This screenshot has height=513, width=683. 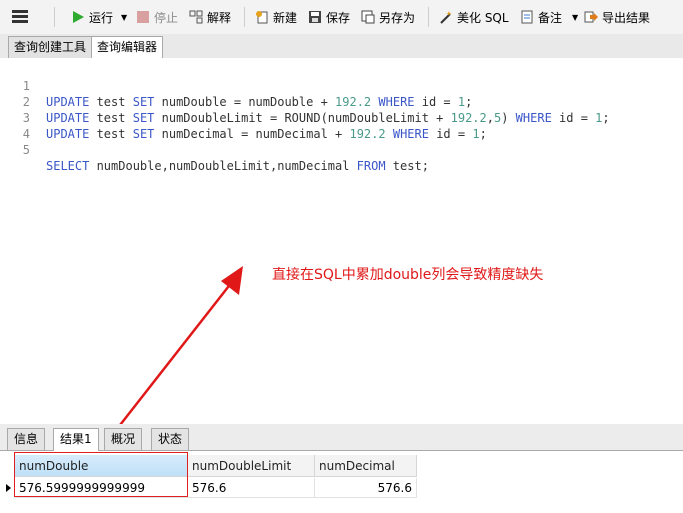 What do you see at coordinates (26, 439) in the screenshot?
I see `tab-info: 信息` at bounding box center [26, 439].